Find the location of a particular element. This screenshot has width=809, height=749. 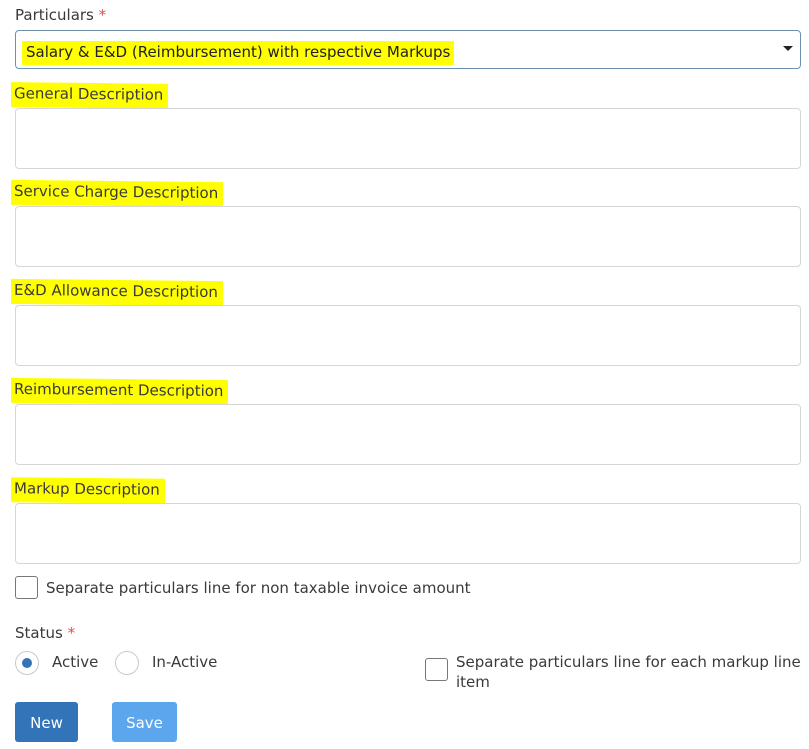

status-label: Status * is located at coordinates (45, 633).